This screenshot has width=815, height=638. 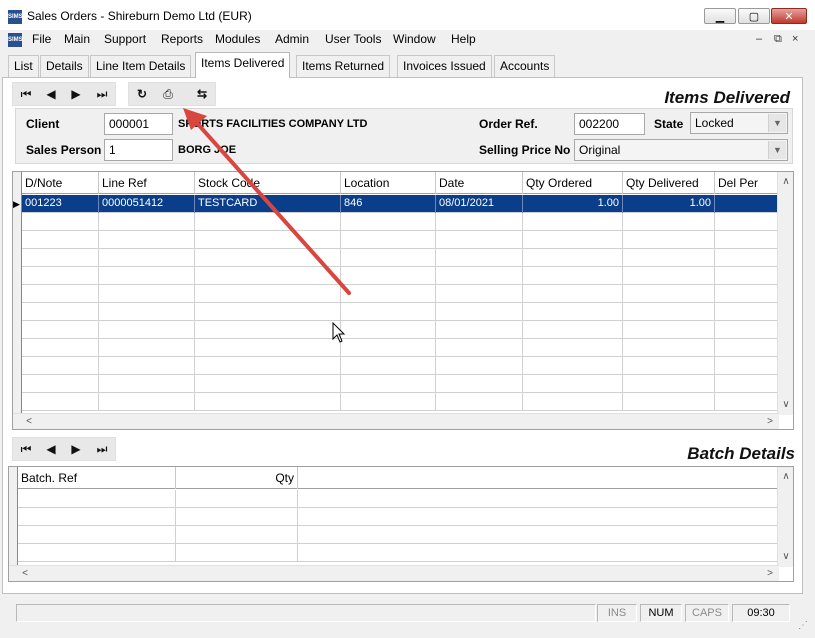 What do you see at coordinates (306, 613) in the screenshot?
I see `status-message-panel` at bounding box center [306, 613].